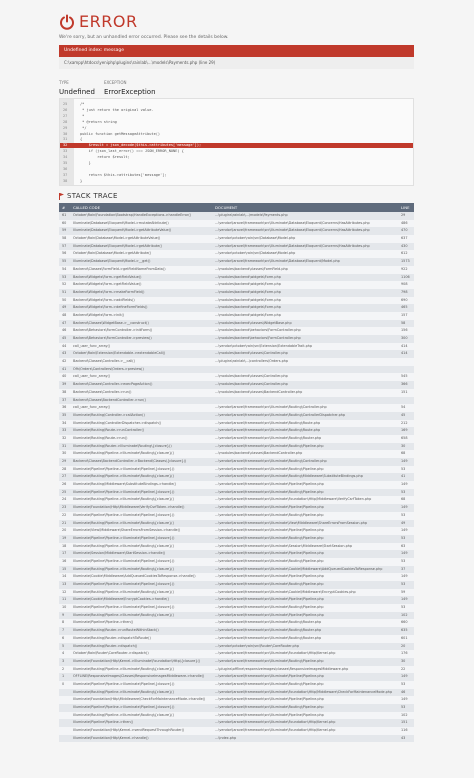 This screenshot has height=778, width=474. Describe the element at coordinates (404, 391) in the screenshot. I see `row-line: 151` at that location.